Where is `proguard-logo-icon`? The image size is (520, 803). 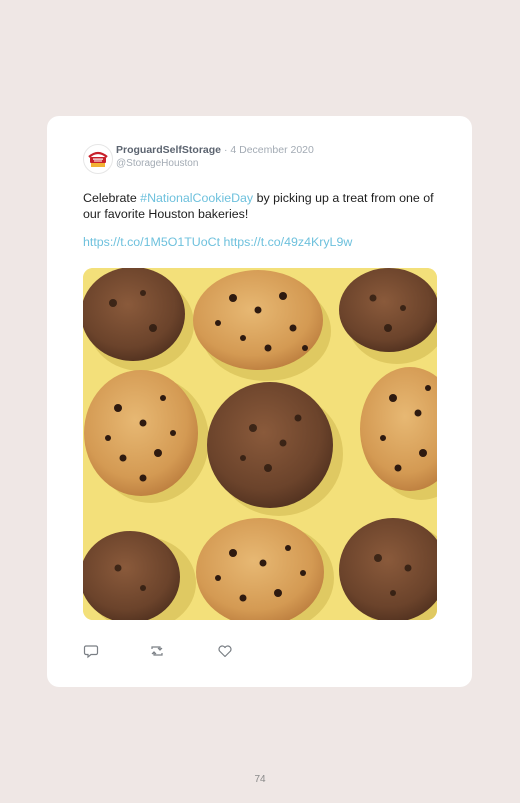
proguard-logo-icon is located at coordinates (98, 159).